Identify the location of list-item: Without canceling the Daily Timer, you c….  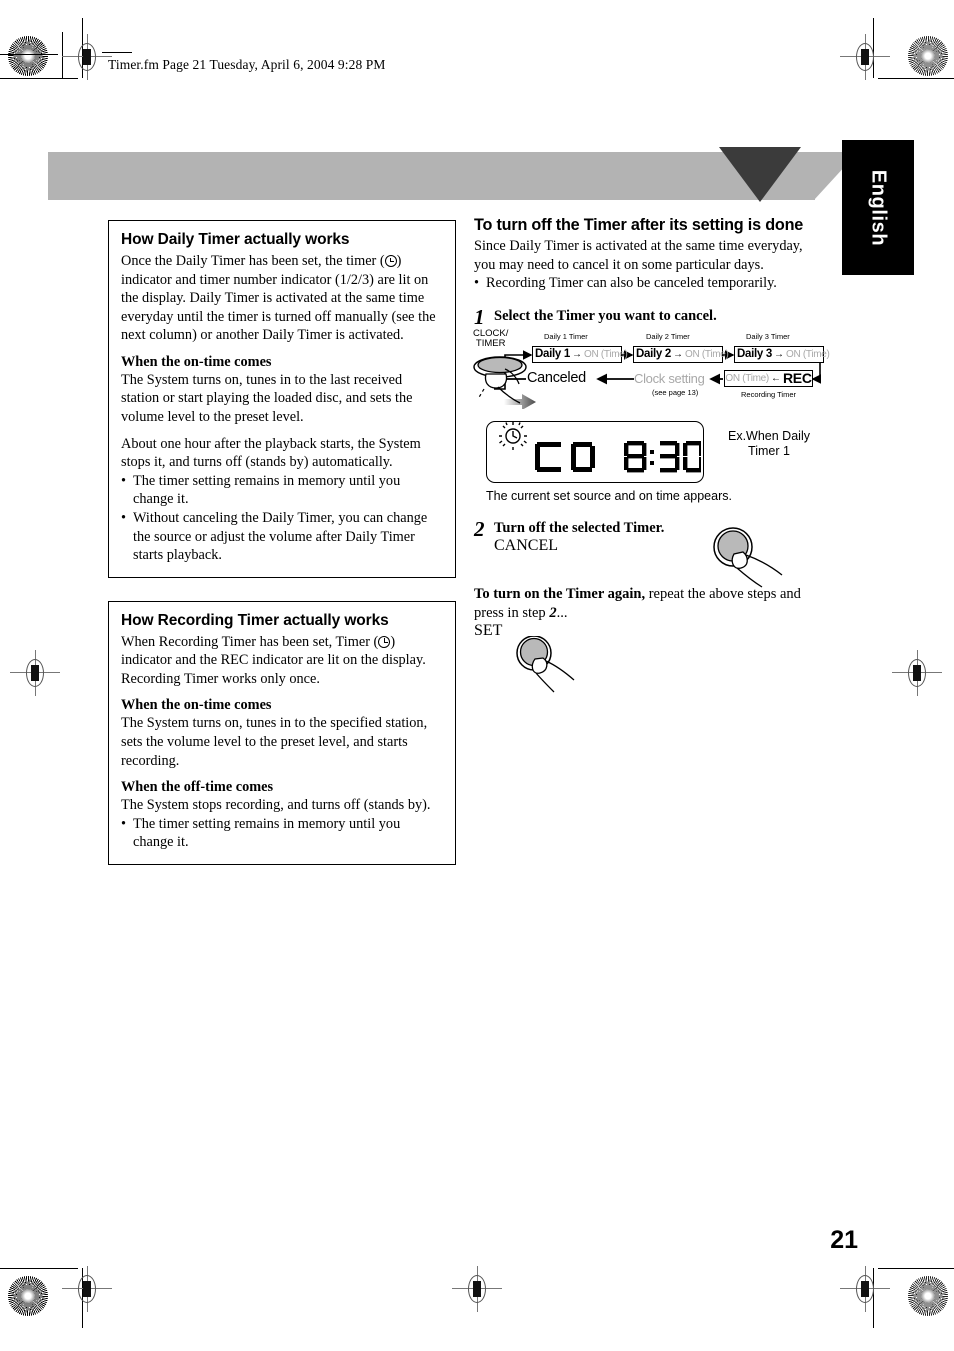
(282, 537).